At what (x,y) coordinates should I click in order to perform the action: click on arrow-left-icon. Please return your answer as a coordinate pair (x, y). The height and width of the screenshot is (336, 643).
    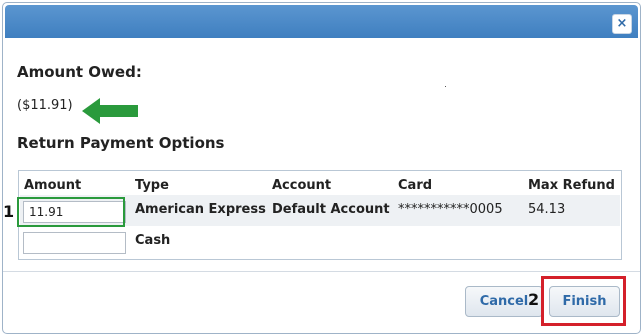
    Looking at the image, I should click on (110, 111).